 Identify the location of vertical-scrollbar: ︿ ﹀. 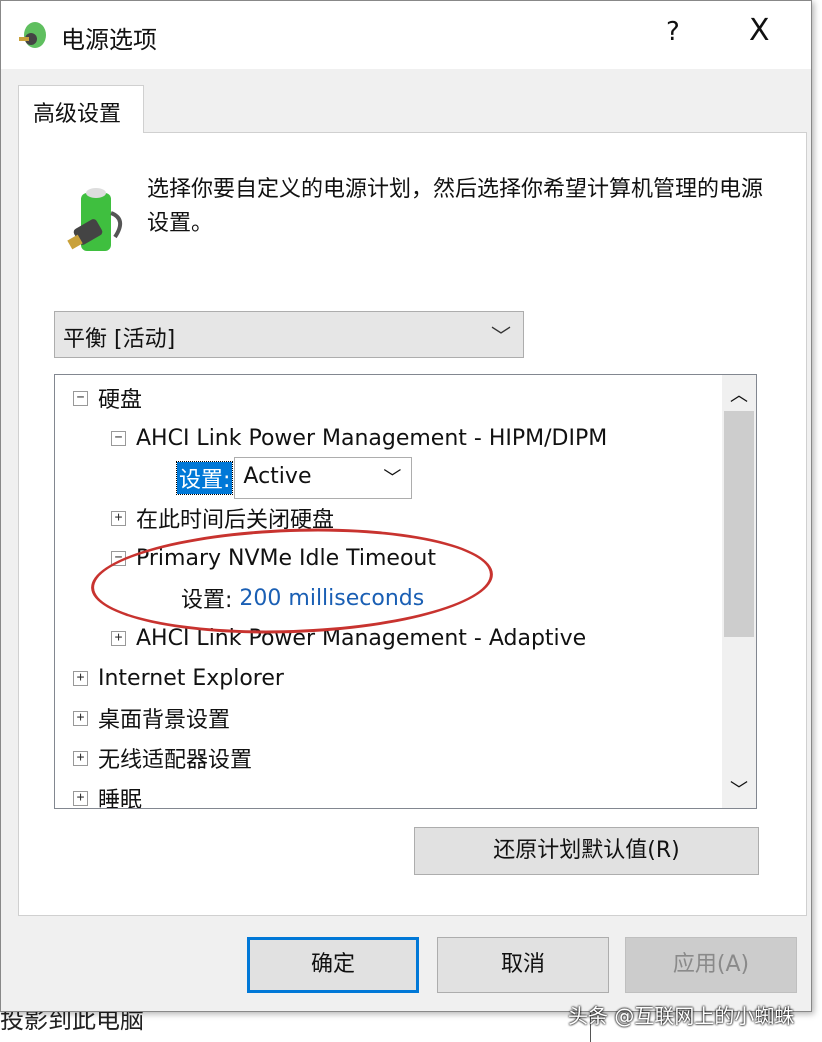
(739, 591).